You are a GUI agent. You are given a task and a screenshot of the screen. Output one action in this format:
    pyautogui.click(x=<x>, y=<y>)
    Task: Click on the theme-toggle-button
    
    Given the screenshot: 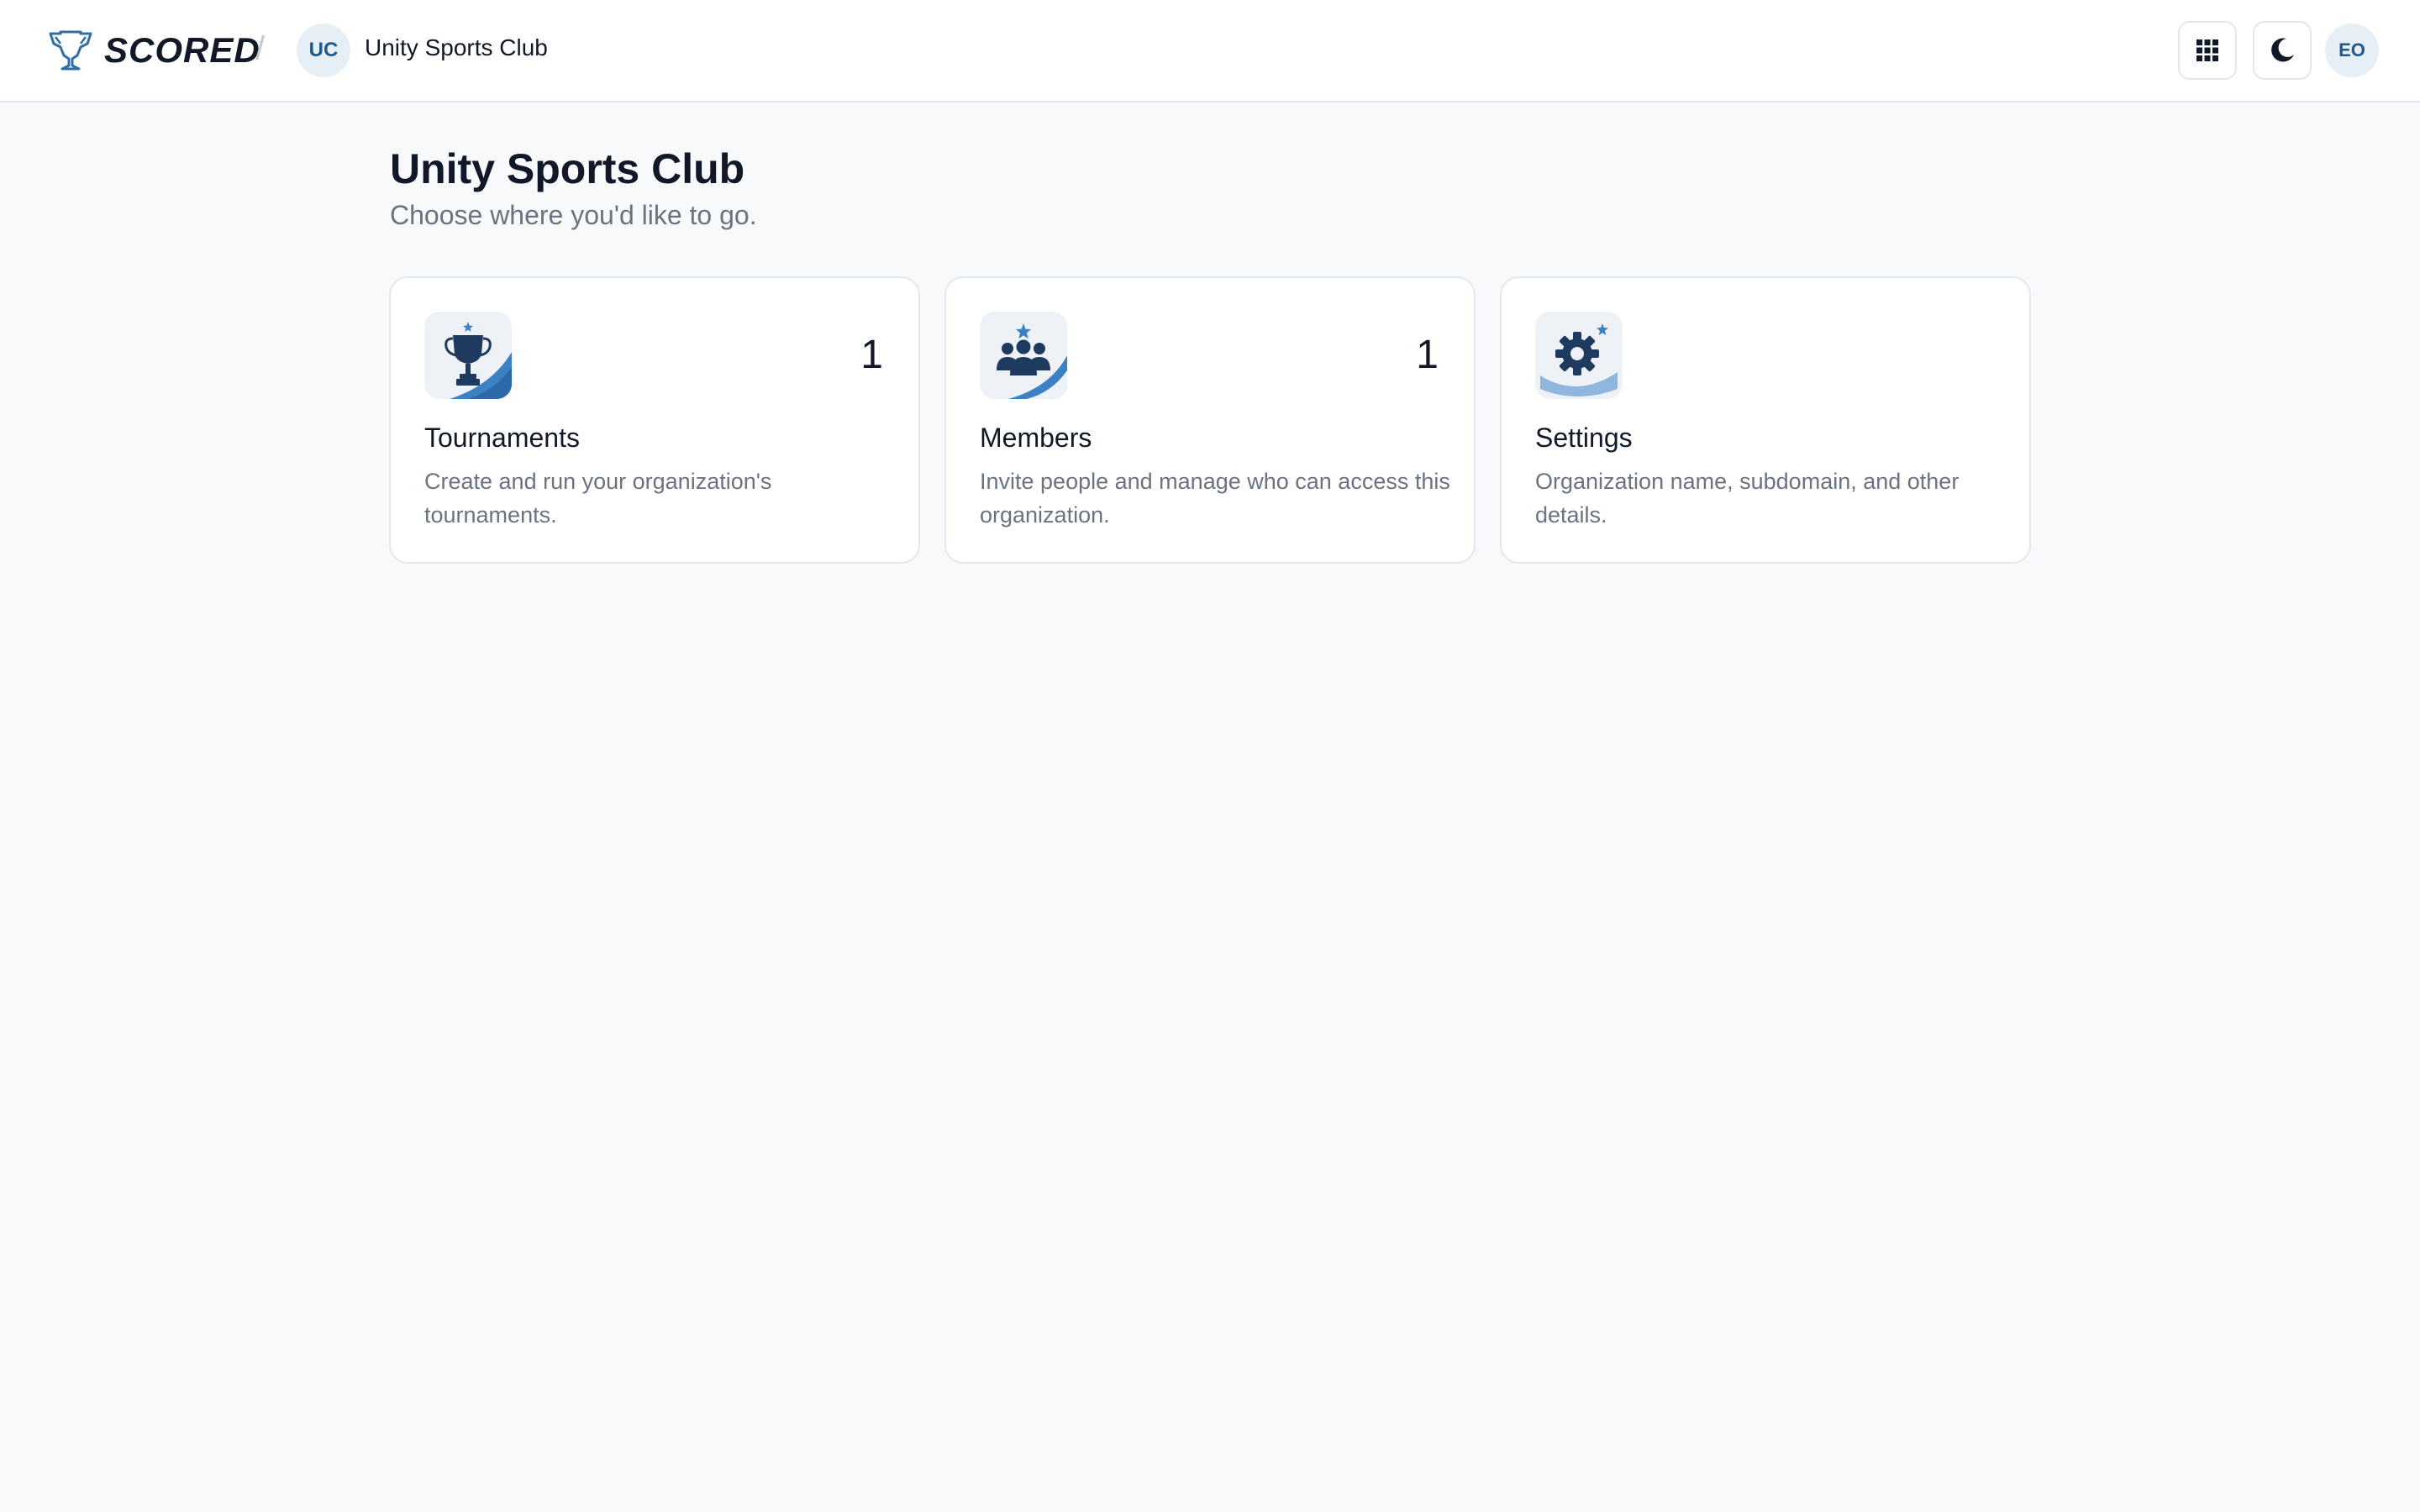 What is the action you would take?
    pyautogui.click(x=2282, y=50)
    